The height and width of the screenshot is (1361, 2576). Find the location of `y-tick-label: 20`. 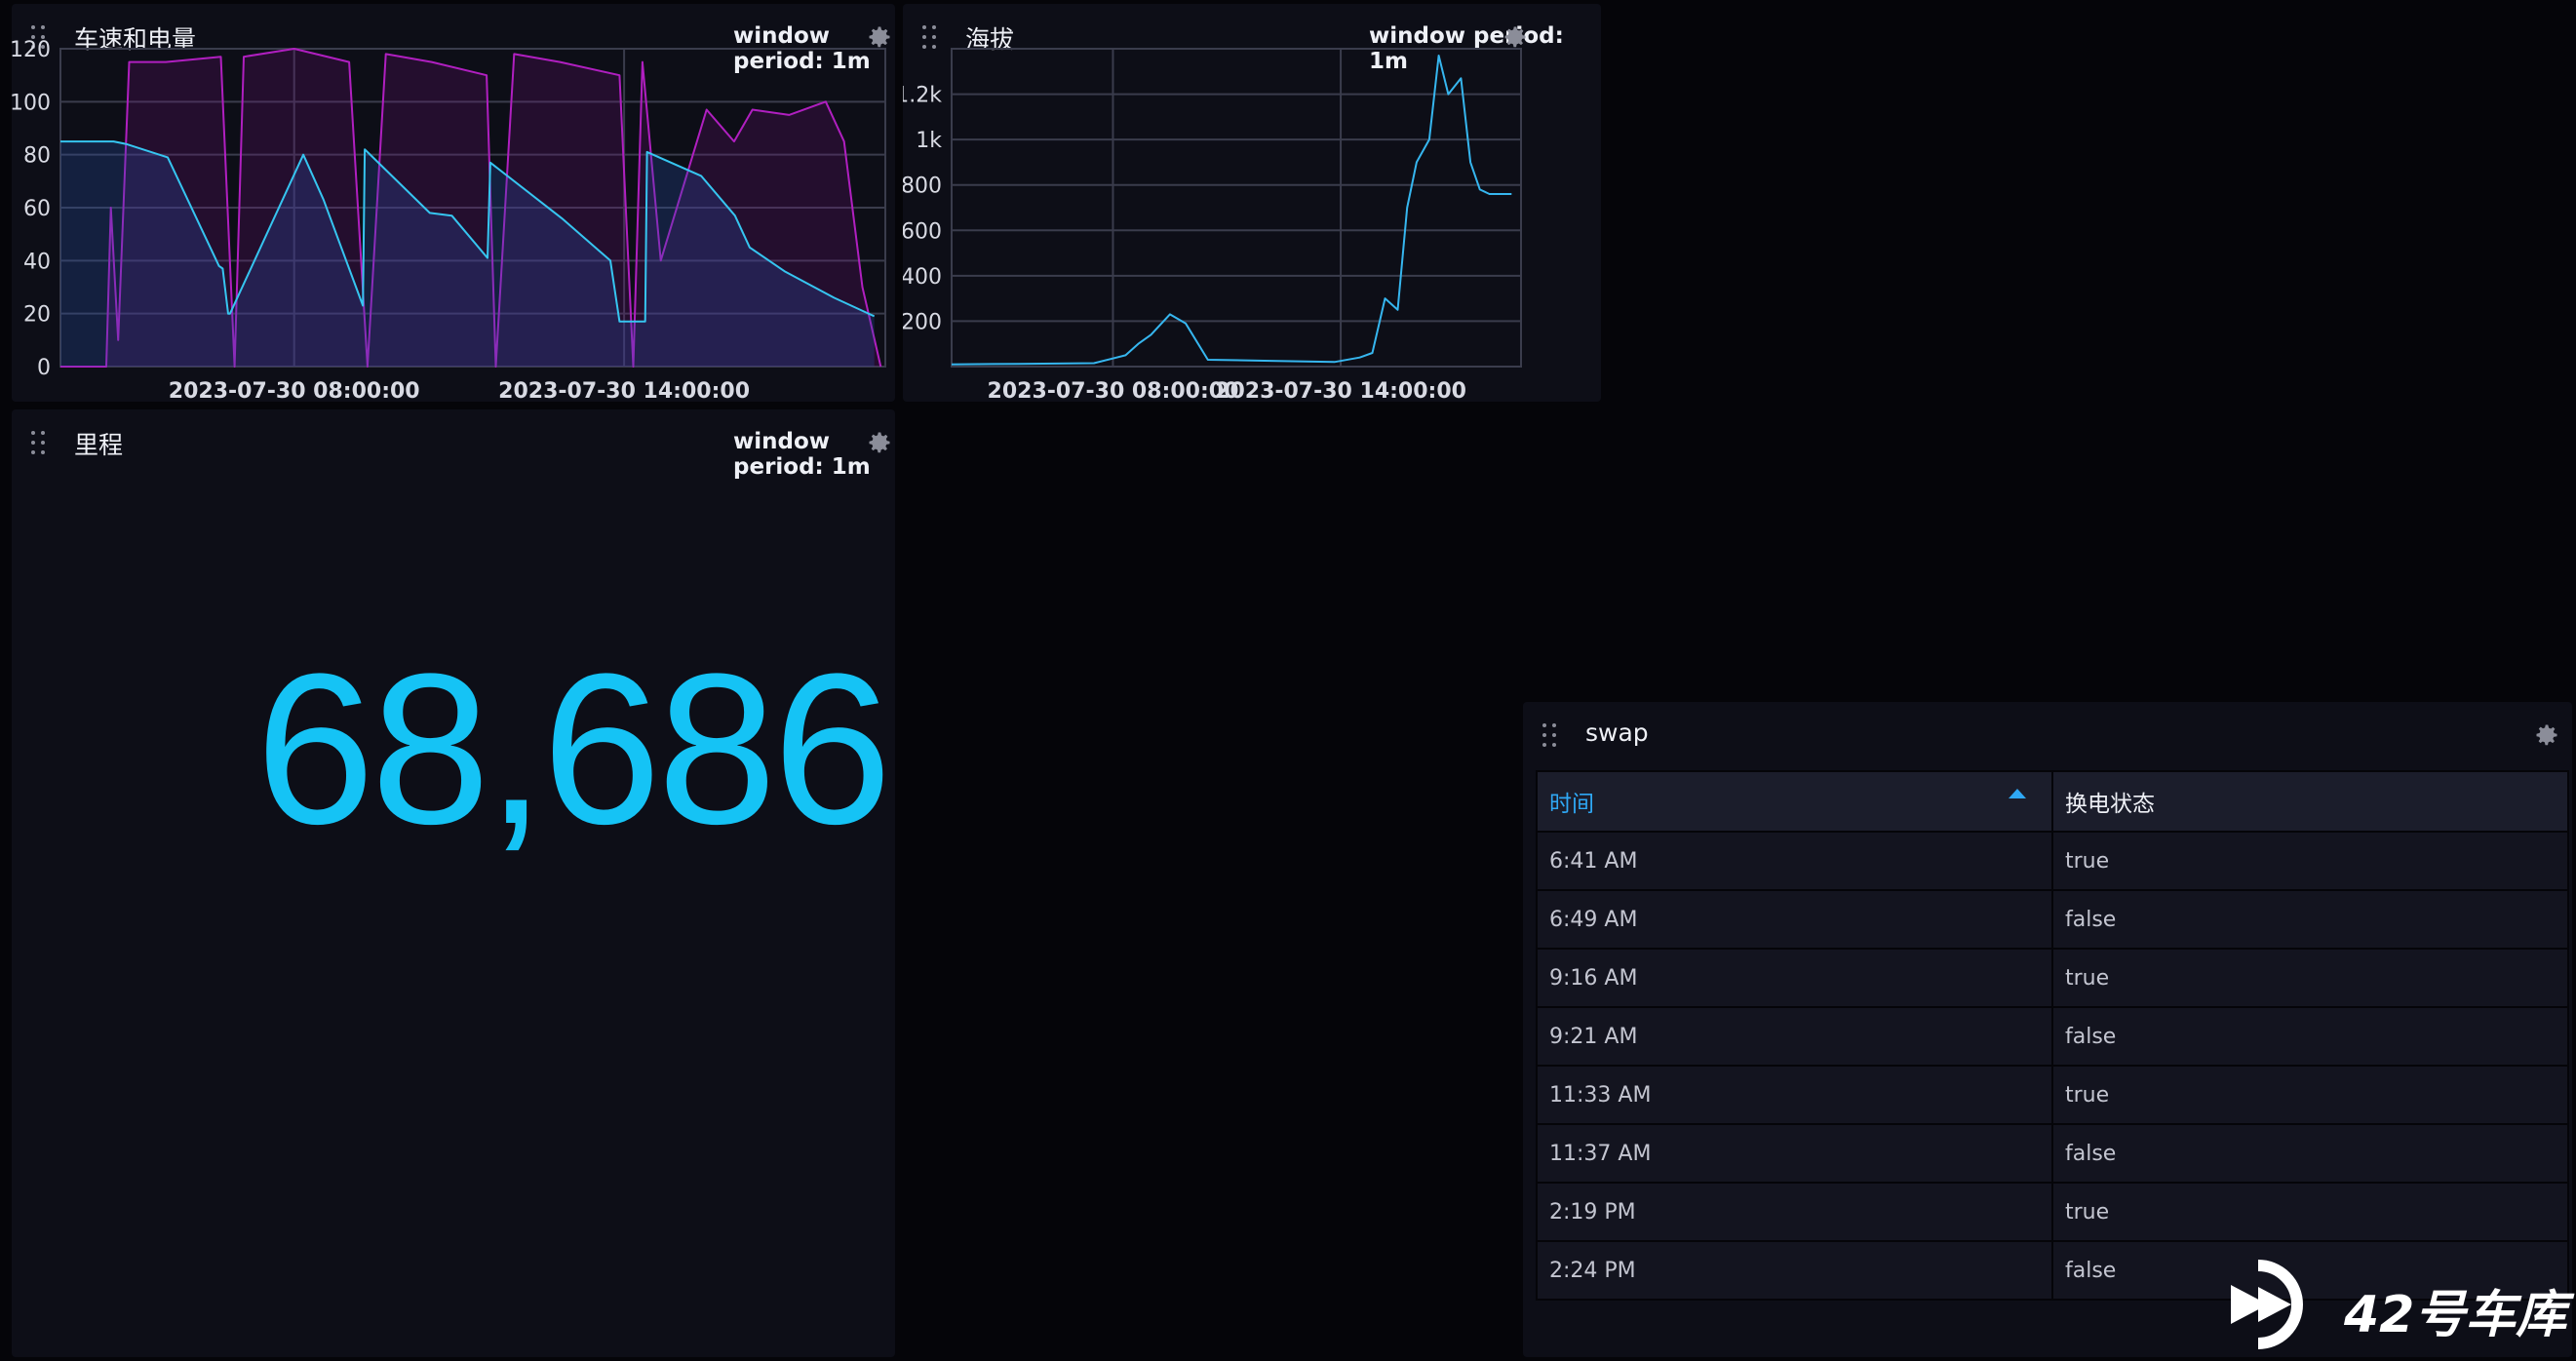

y-tick-label: 20 is located at coordinates (37, 315).